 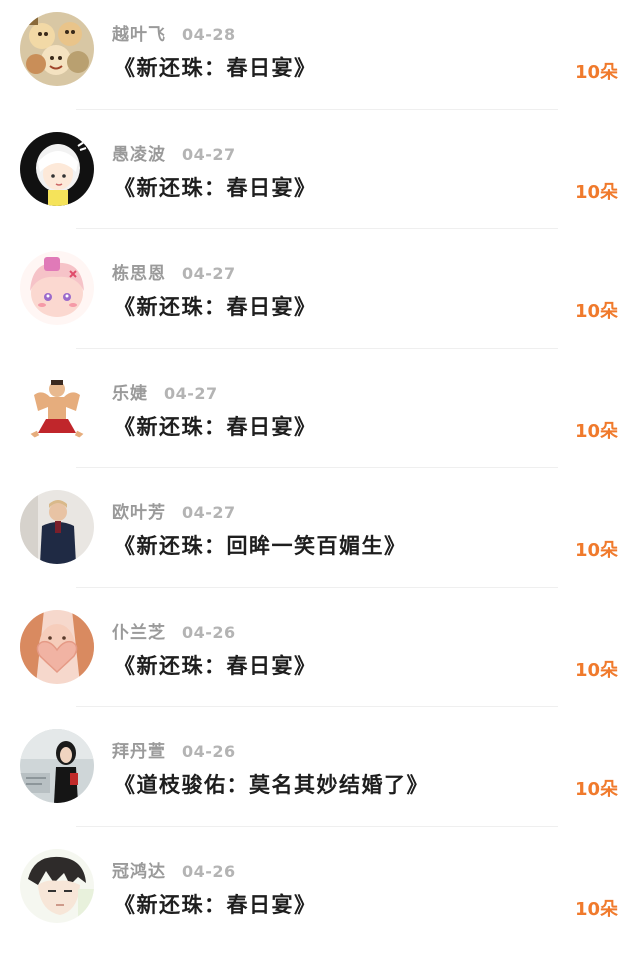 I want to click on anime-pink-girl-avatar, so click(x=57, y=288).